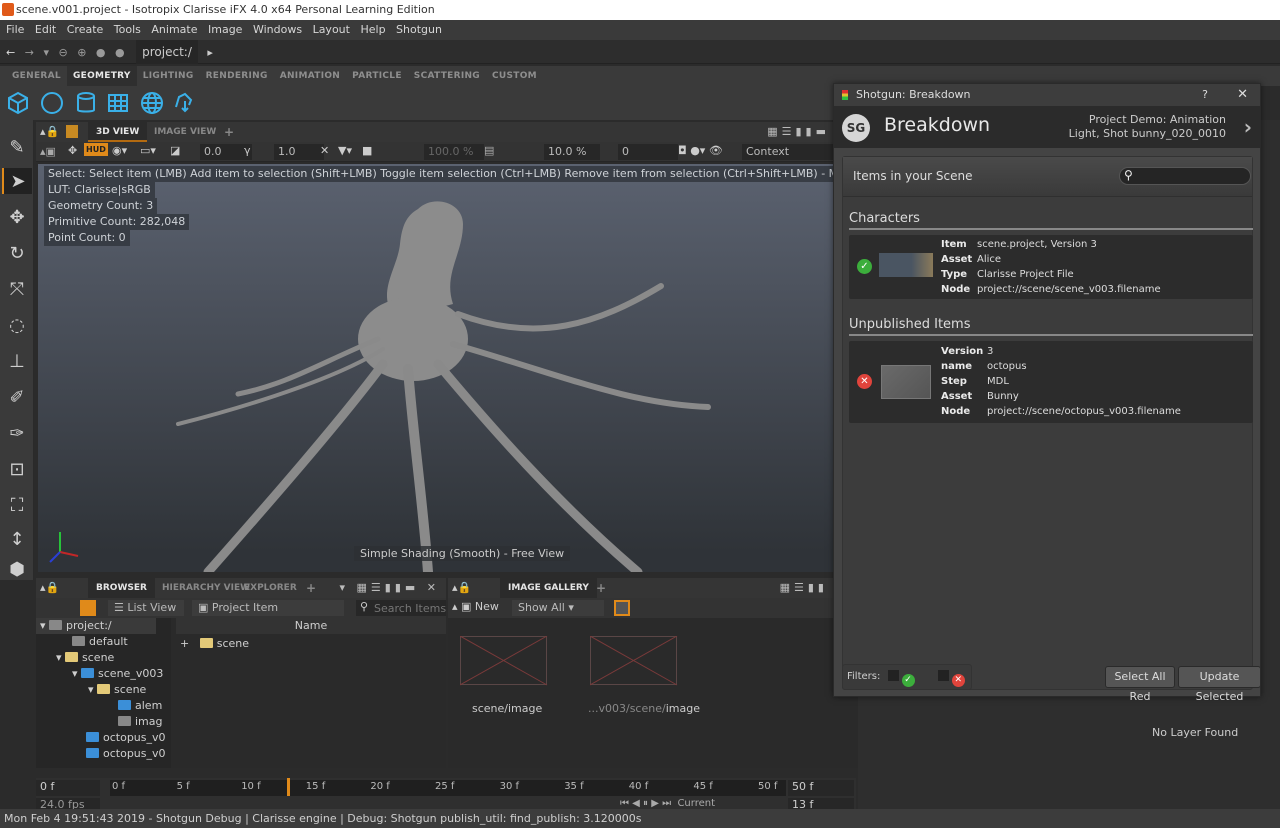 The height and width of the screenshot is (828, 1280). Describe the element at coordinates (126, 738) in the screenshot. I see `tree-item-octopus-1: octopus_v0` at that location.